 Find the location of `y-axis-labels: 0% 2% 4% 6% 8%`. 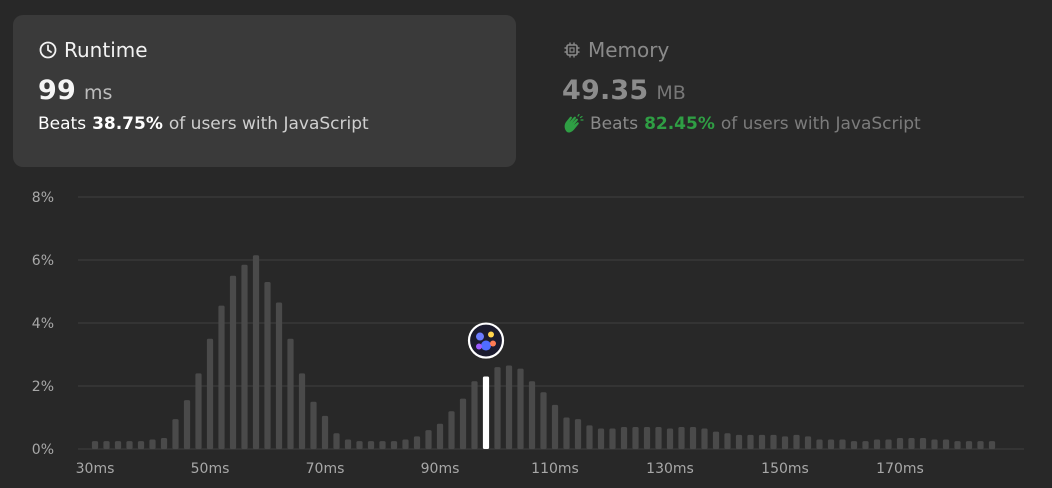

y-axis-labels: 0% 2% 4% 6% 8% is located at coordinates (43, 324).